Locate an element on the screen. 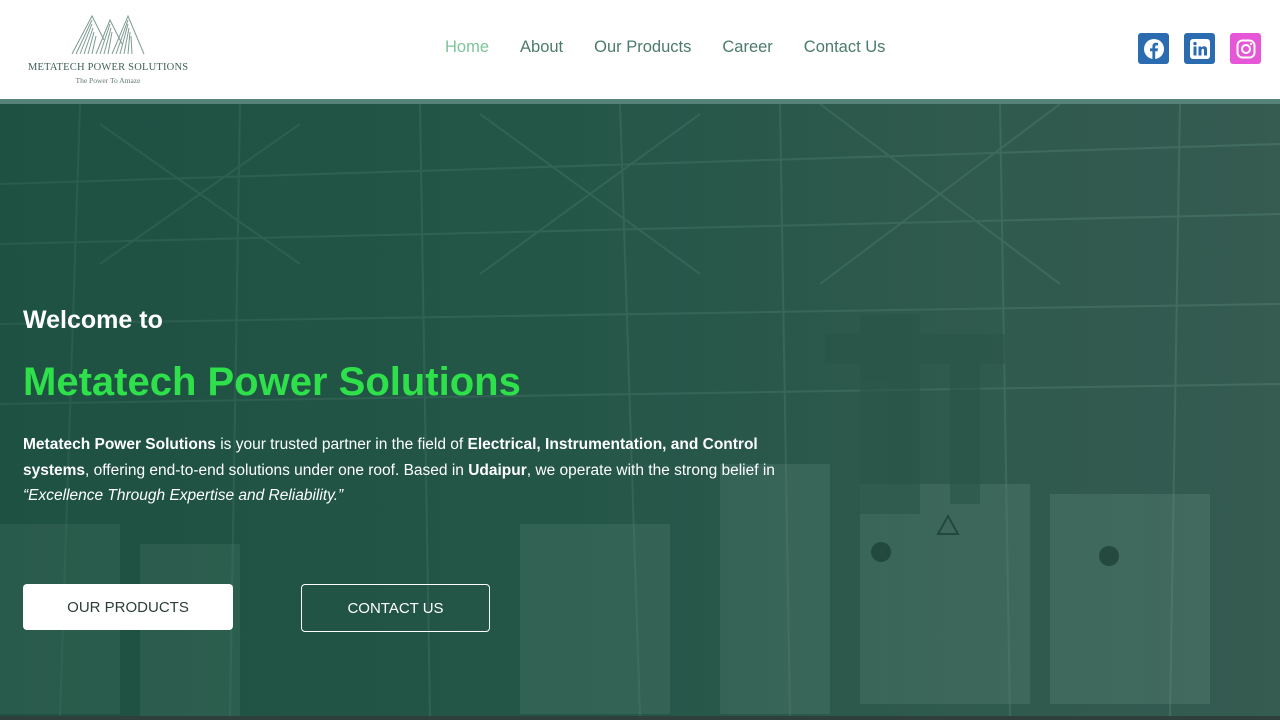  hero-welcome-text: Welcome to is located at coordinates (93, 320).